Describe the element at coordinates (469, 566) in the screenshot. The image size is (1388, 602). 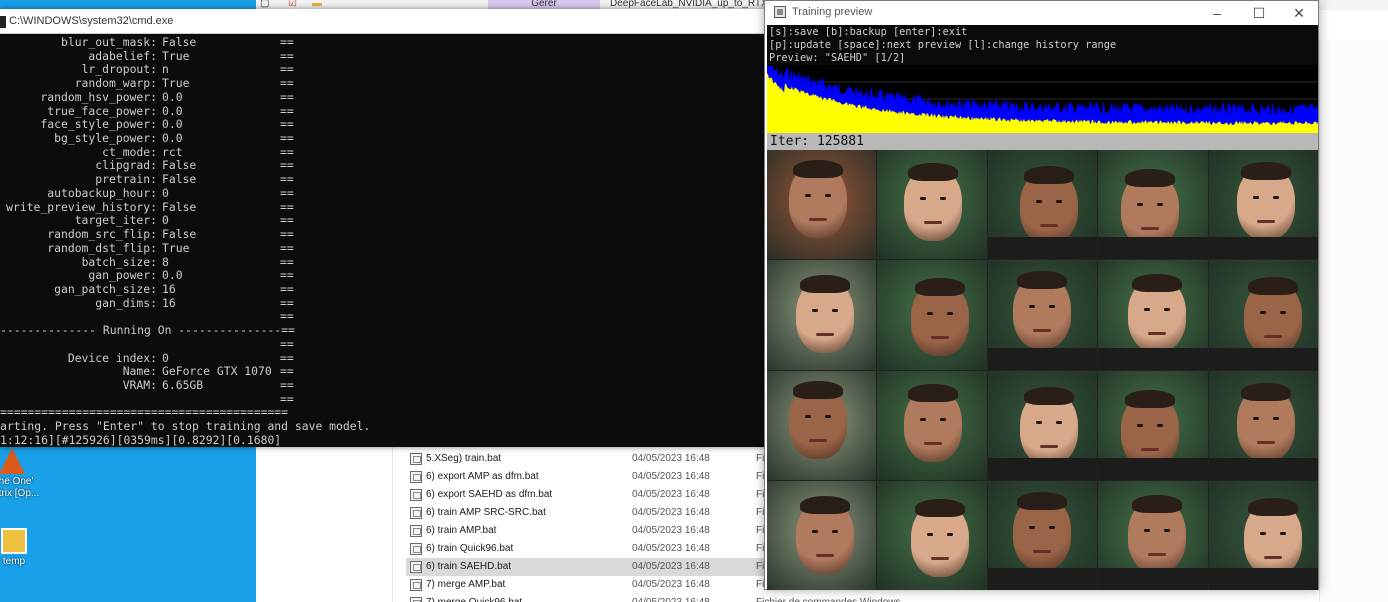
I see `file-name: 6) train SAEHD.bat` at that location.